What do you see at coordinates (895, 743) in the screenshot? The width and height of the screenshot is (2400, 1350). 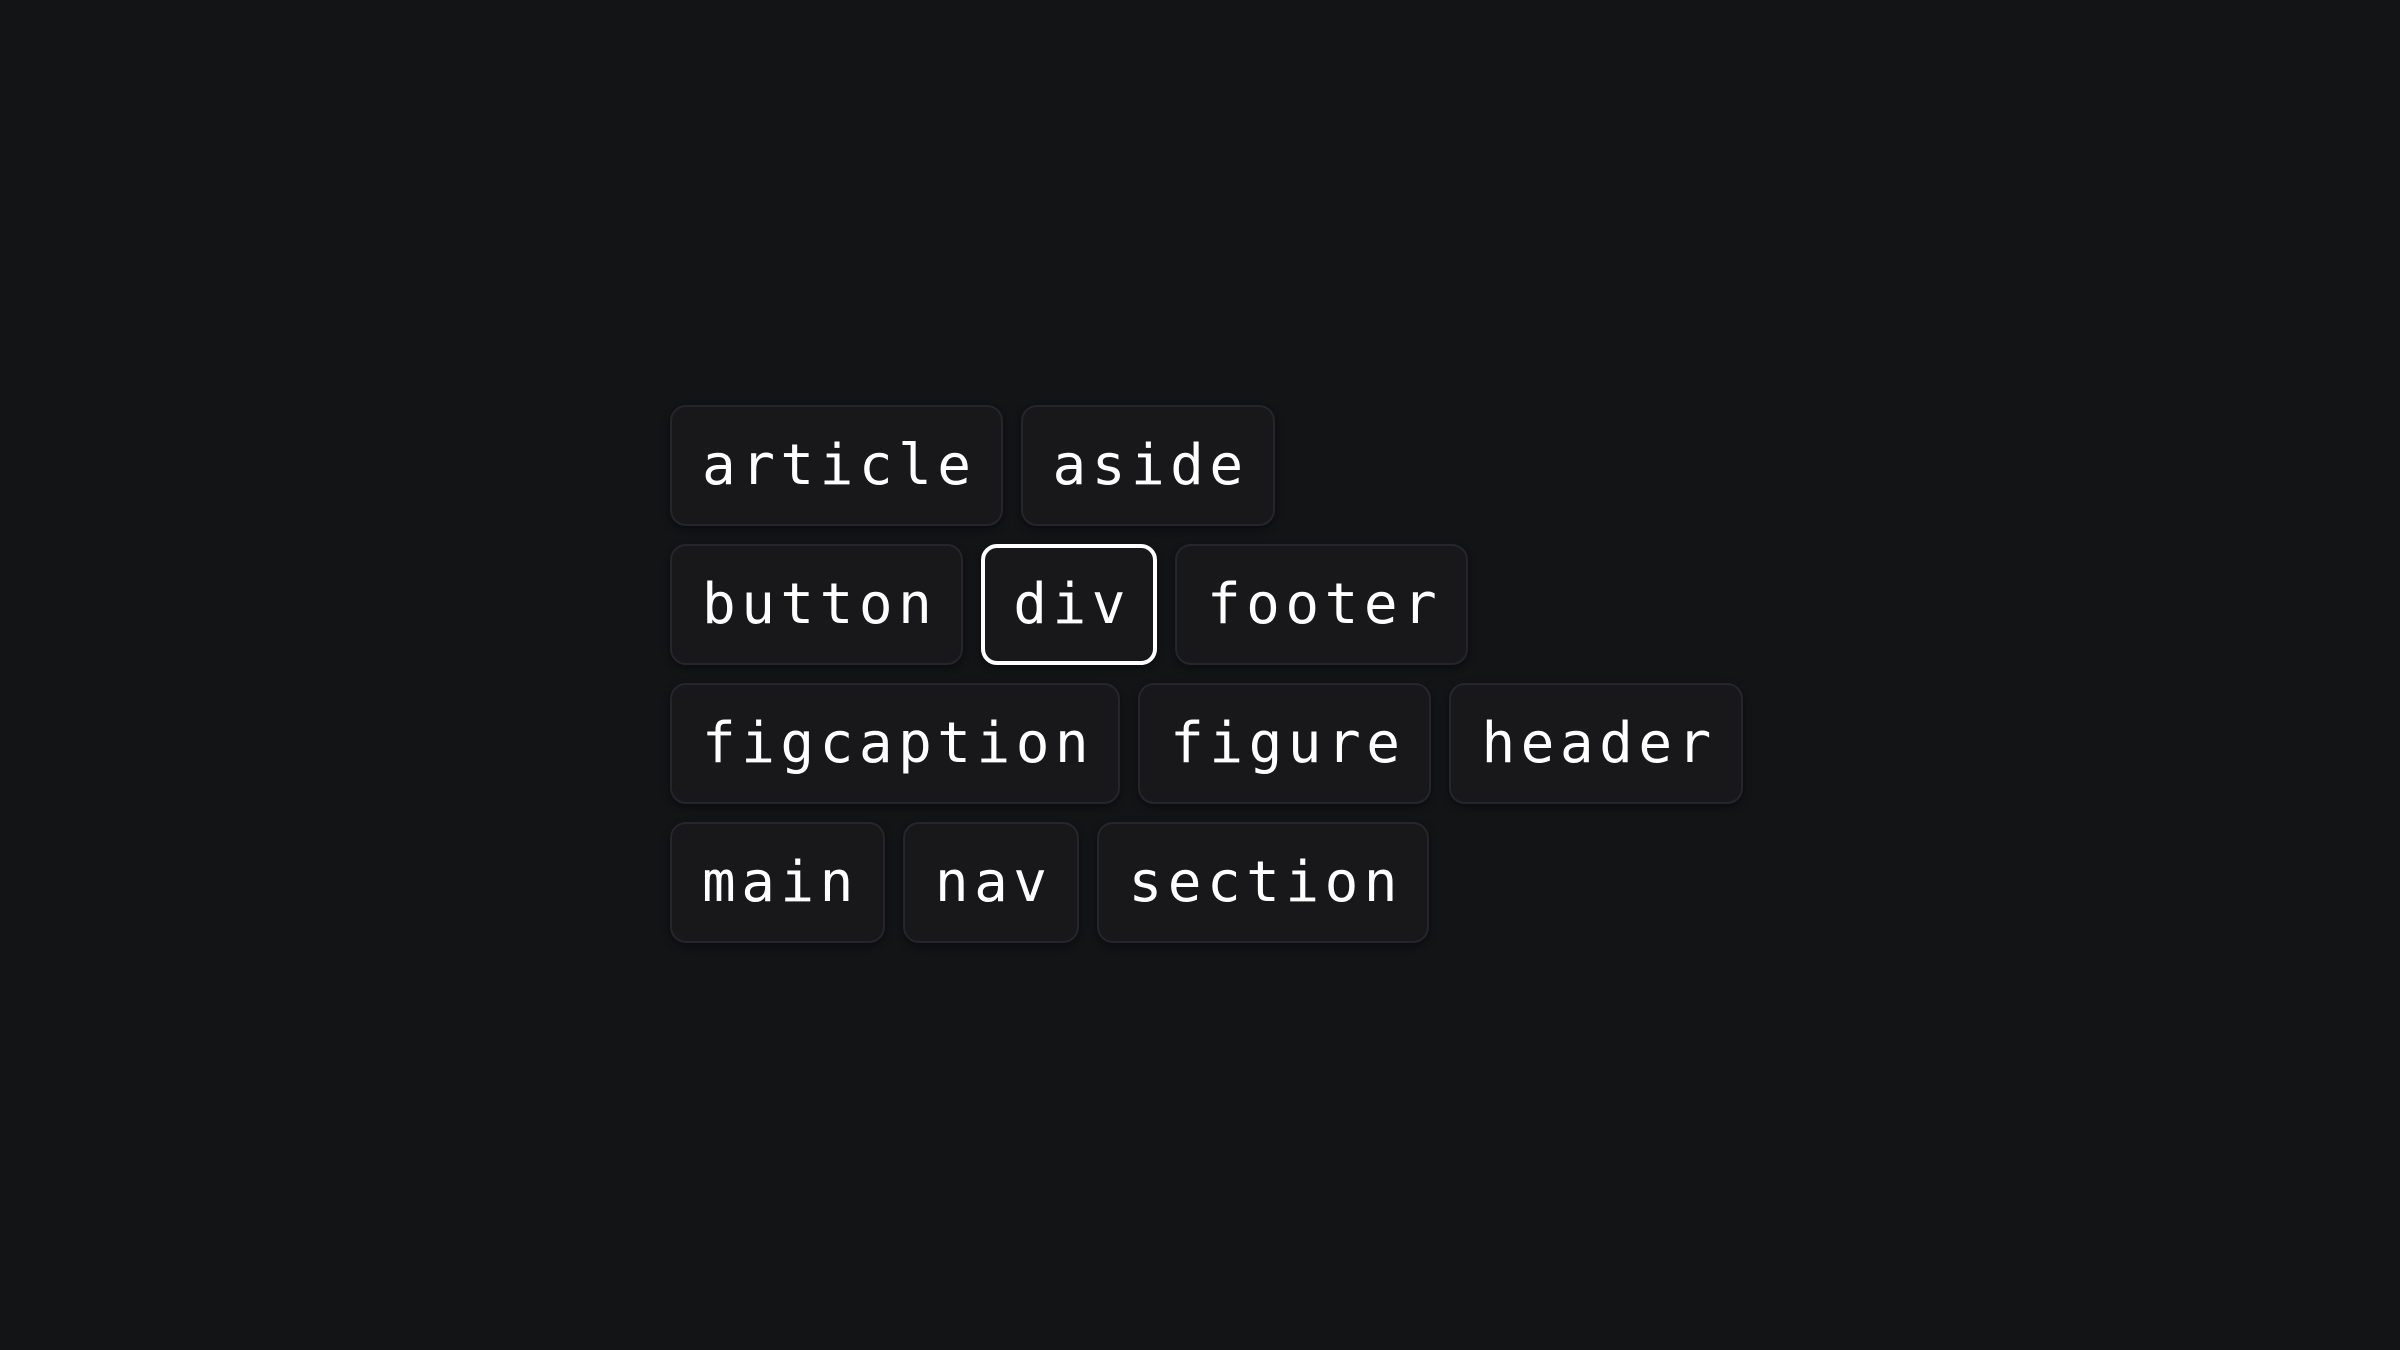 I see `tag-figcaption: figcaption` at bounding box center [895, 743].